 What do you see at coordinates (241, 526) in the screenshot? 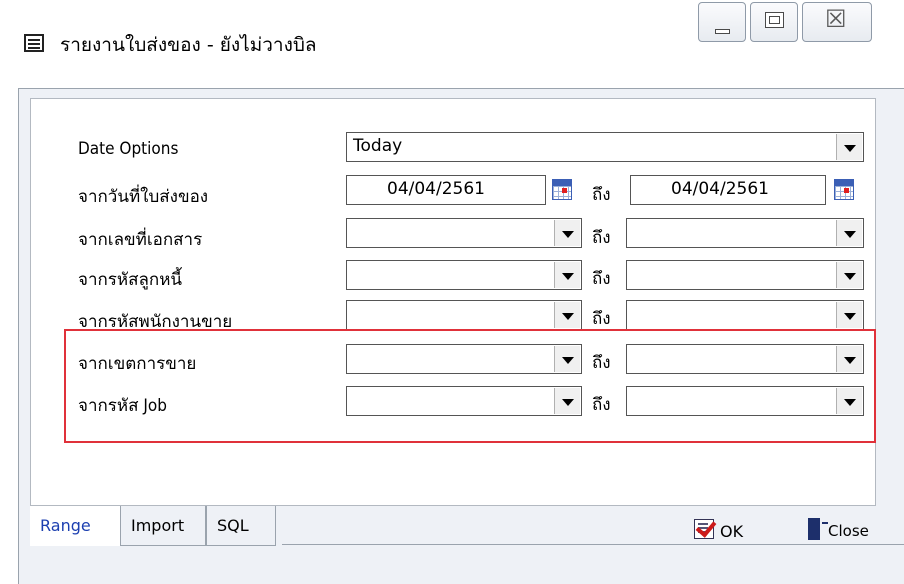
I see `tab-sql: SQL` at bounding box center [241, 526].